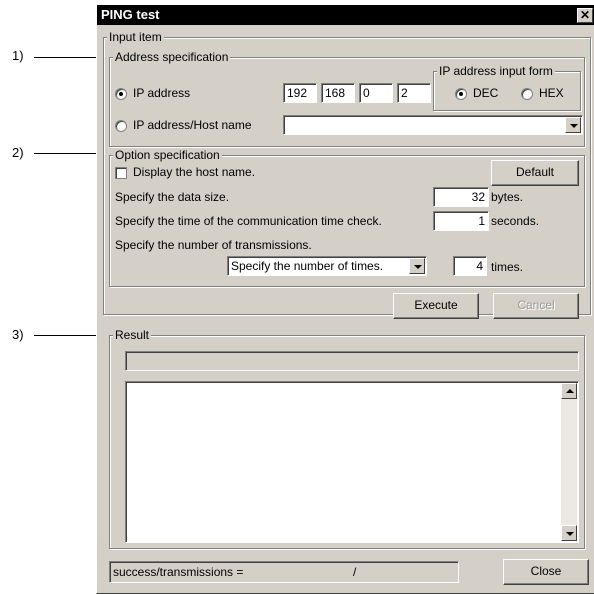 The width and height of the screenshot is (594, 594). What do you see at coordinates (172, 57) in the screenshot?
I see `address-spec-legend: Address specification` at bounding box center [172, 57].